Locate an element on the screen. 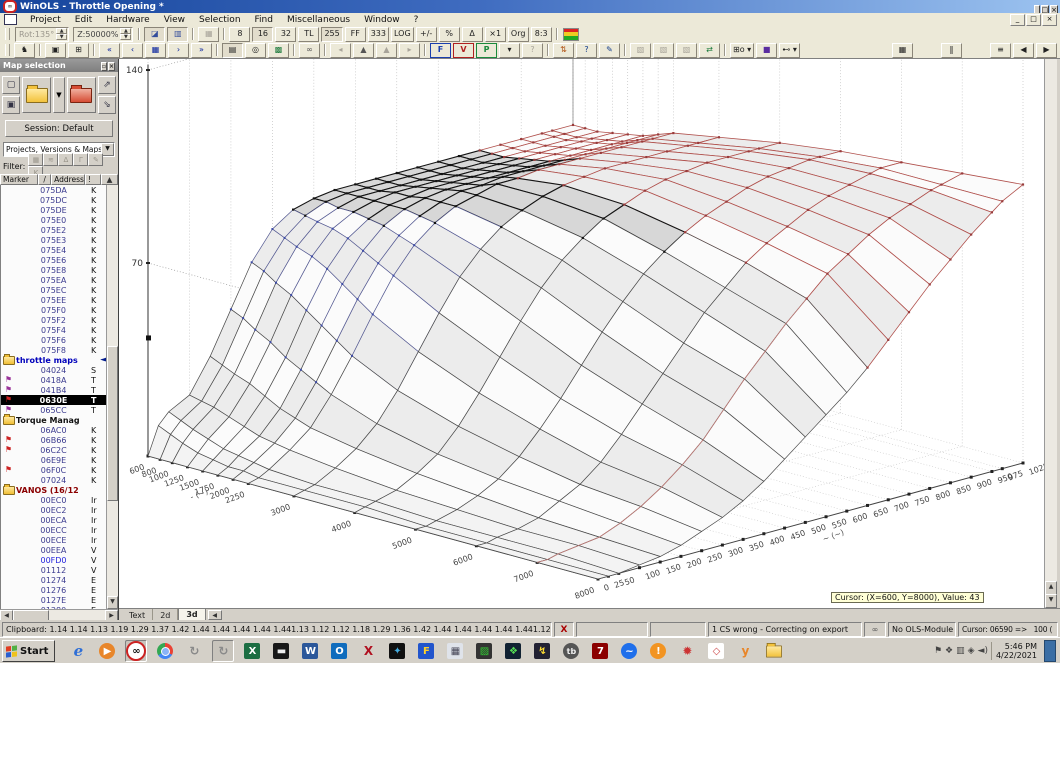 This screenshot has height=763, width=1060. map-row: 075DA K is located at coordinates (54, 190).